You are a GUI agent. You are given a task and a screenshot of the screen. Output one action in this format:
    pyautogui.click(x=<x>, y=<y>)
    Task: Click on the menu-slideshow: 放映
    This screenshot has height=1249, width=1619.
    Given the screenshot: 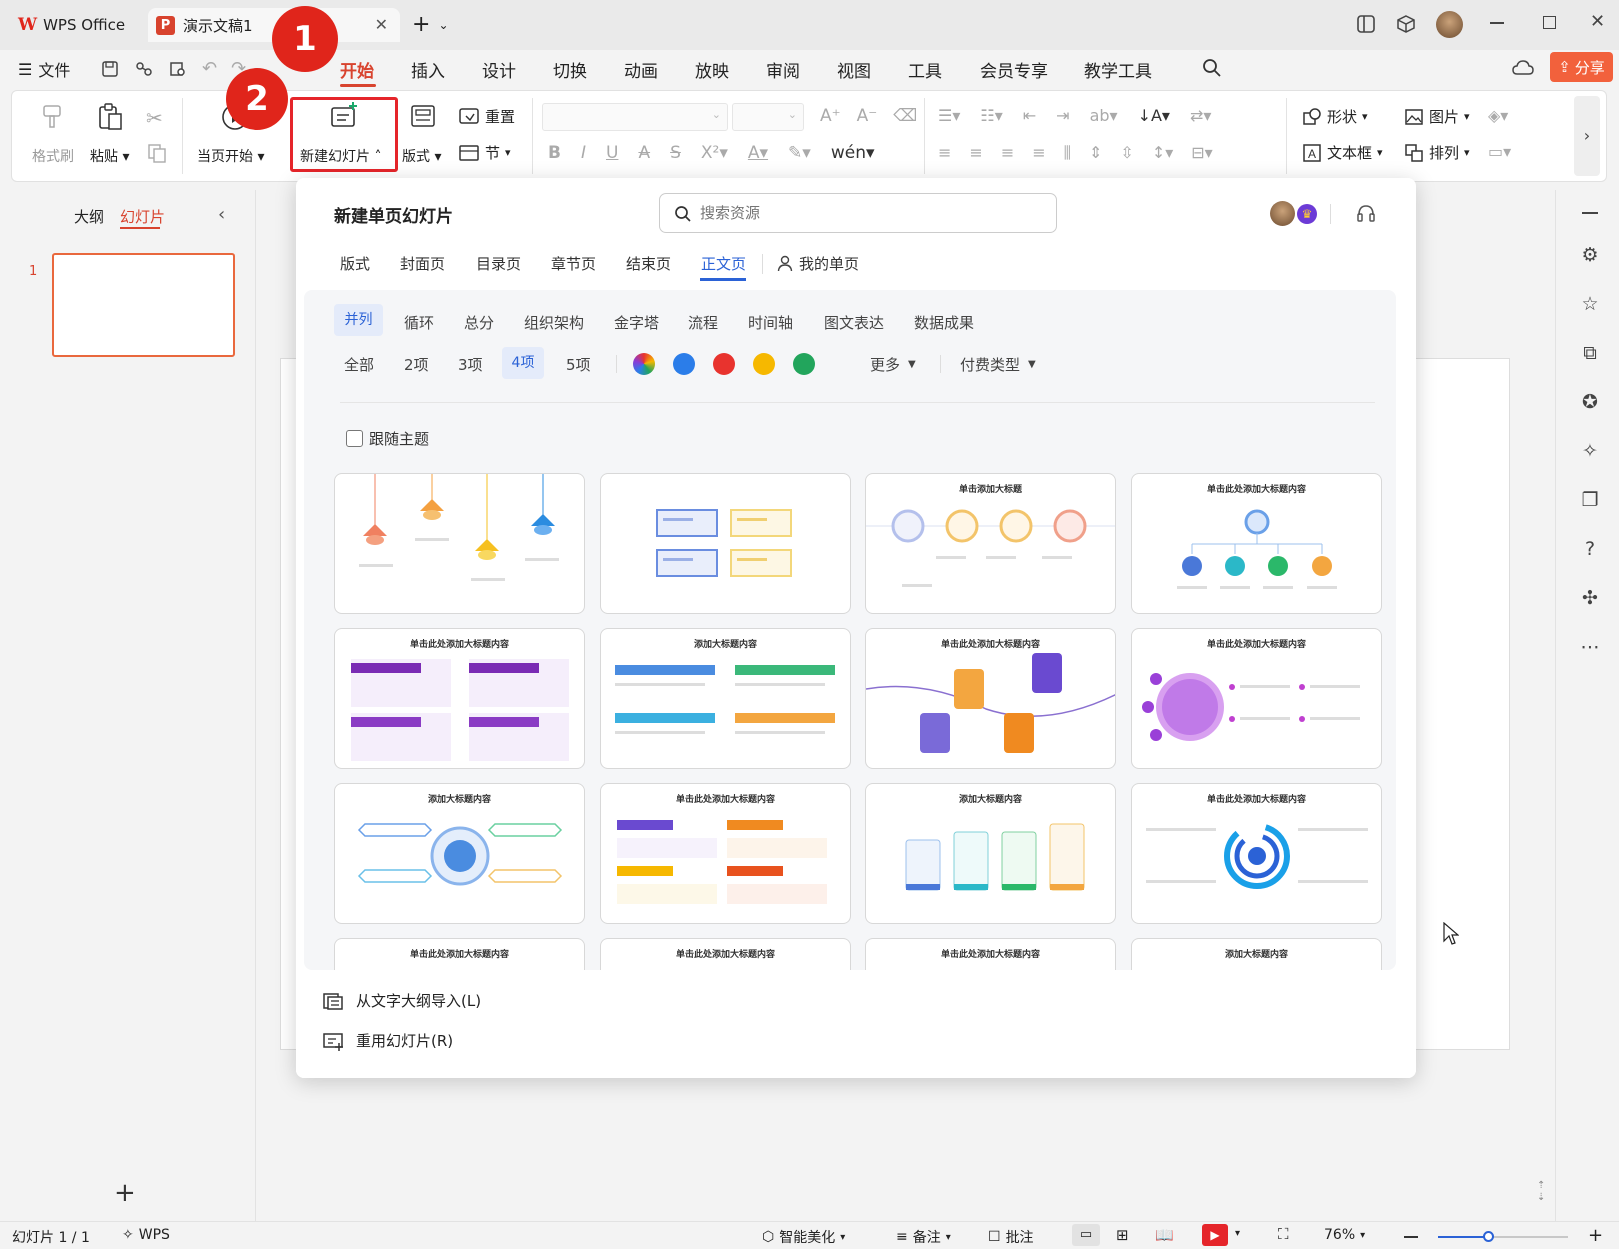 What is the action you would take?
    pyautogui.click(x=712, y=69)
    